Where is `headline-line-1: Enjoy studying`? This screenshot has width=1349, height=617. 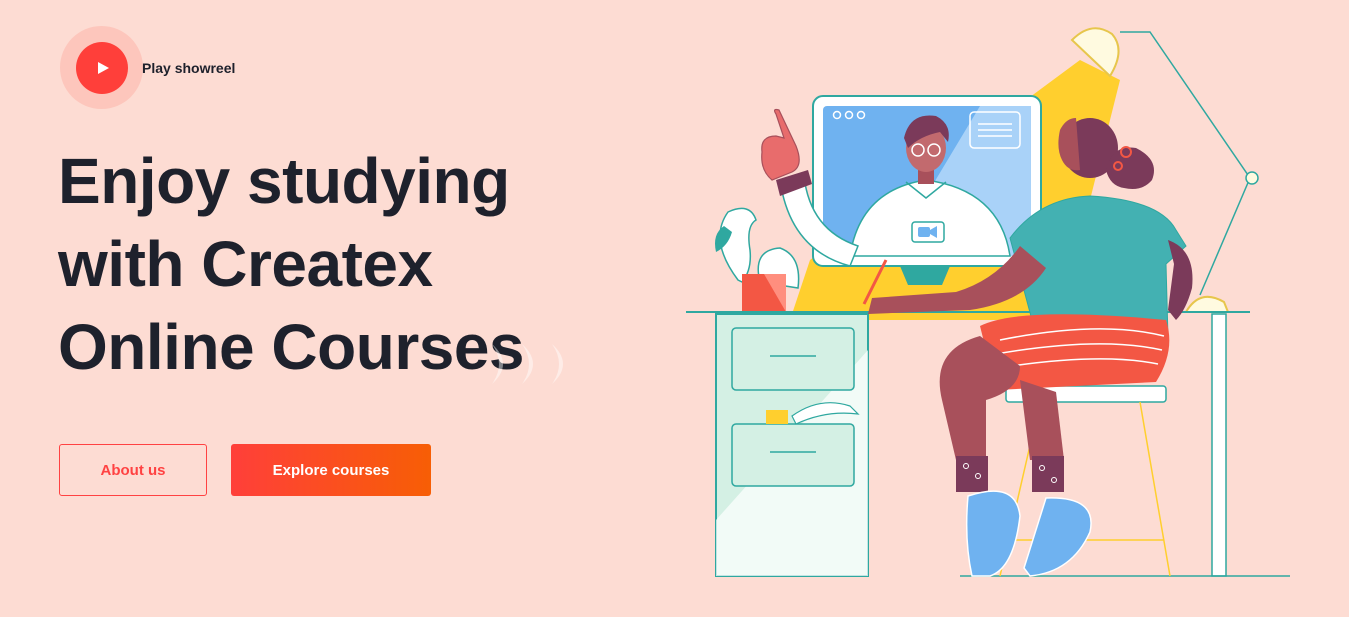
headline-line-1: Enjoy studying is located at coordinates (284, 181).